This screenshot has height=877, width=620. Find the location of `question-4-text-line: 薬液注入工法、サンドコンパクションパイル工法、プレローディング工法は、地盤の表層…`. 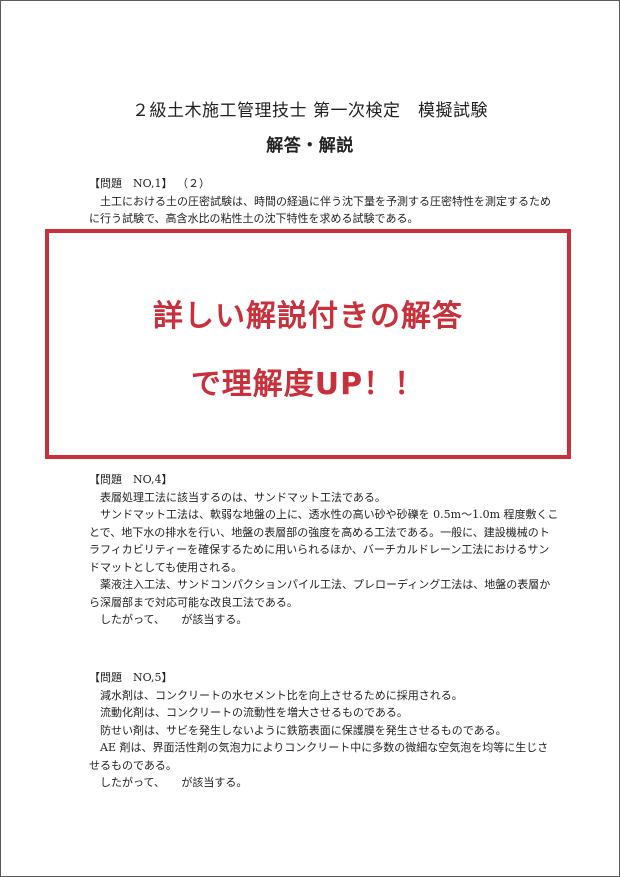

question-4-text-line: 薬液注入工法、サンドコンパクションパイル工法、プレローディング工法は、地盤の表層… is located at coordinates (325, 584).